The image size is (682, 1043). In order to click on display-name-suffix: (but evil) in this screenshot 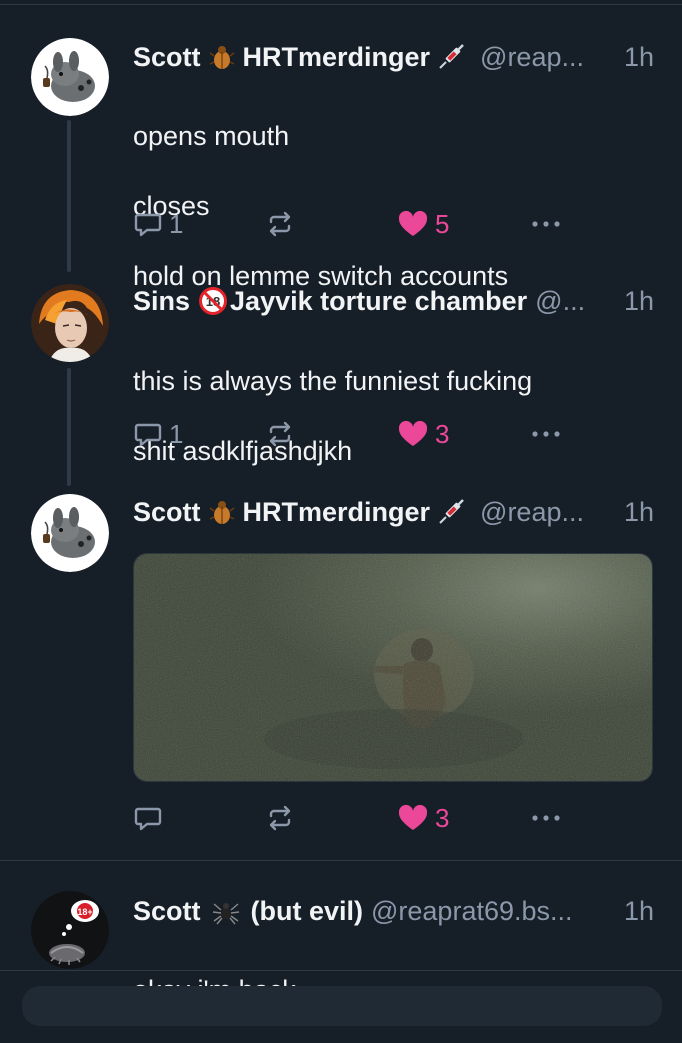, I will do `click(307, 911)`.